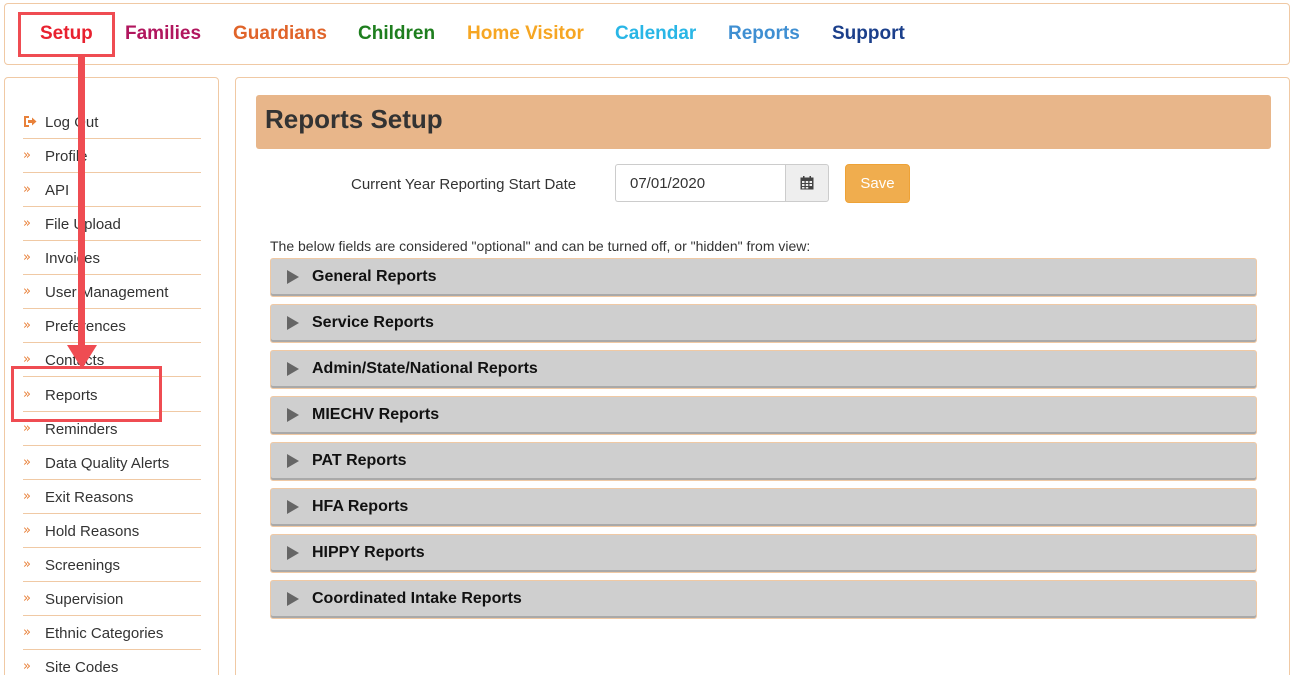  I want to click on accordion-coordinated-intake-reports: Coordinated Intake Reports, so click(763, 599).